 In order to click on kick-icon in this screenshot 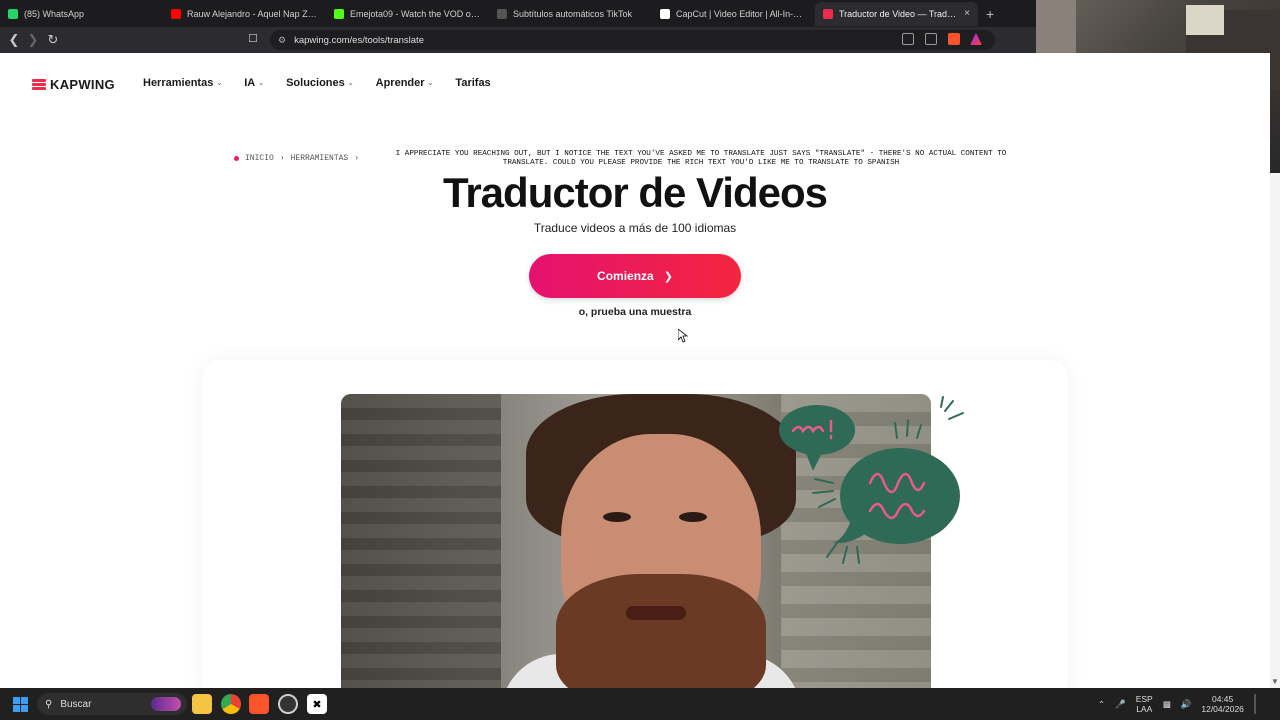, I will do `click(339, 13)`.